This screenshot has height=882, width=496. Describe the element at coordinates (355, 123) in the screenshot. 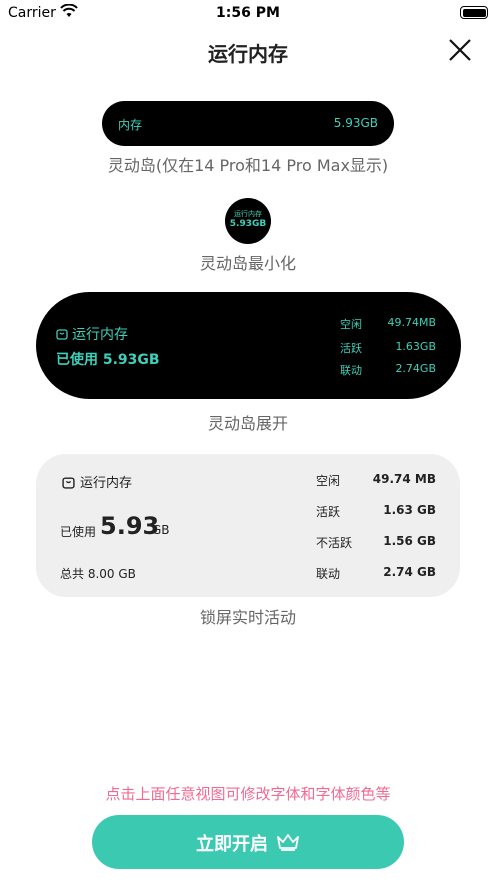

I see `island-pill-value: 5.93GB` at that location.